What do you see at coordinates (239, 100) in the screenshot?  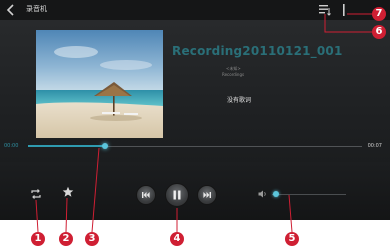 I see `lyrics-status: 没有歌词` at bounding box center [239, 100].